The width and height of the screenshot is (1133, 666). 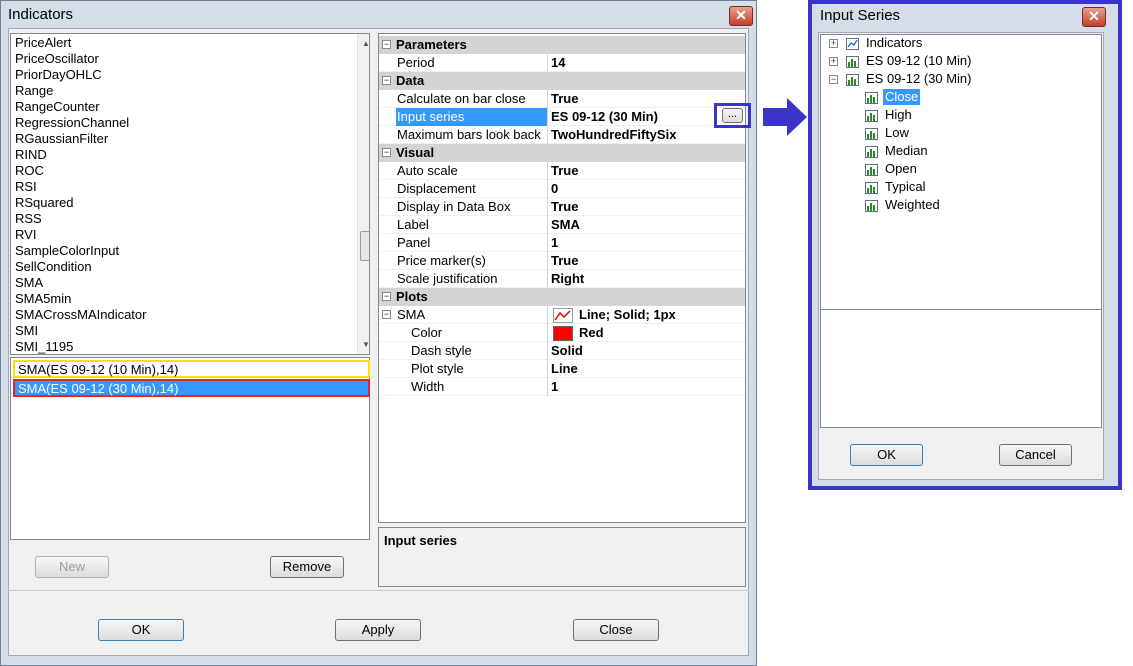 I want to click on color-swatch, so click(x=563, y=333).